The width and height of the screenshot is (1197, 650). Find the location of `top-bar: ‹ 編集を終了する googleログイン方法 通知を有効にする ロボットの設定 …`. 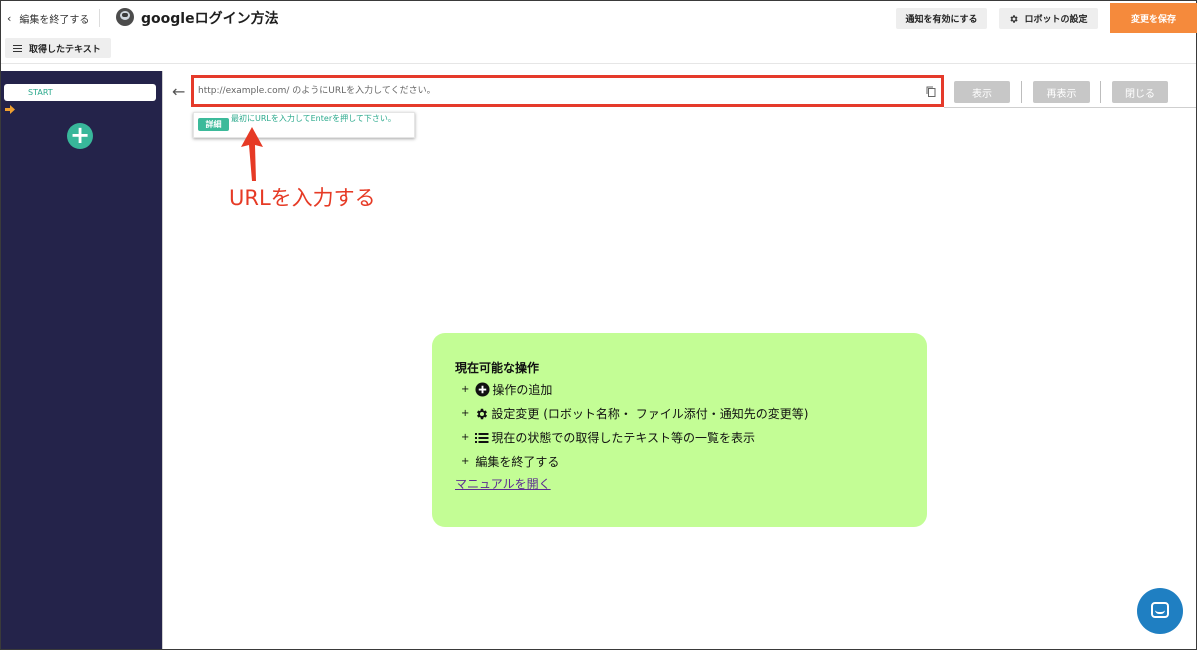

top-bar: ‹ 編集を終了する googleログイン方法 通知を有効にする ロボットの設定 … is located at coordinates (599, 18).